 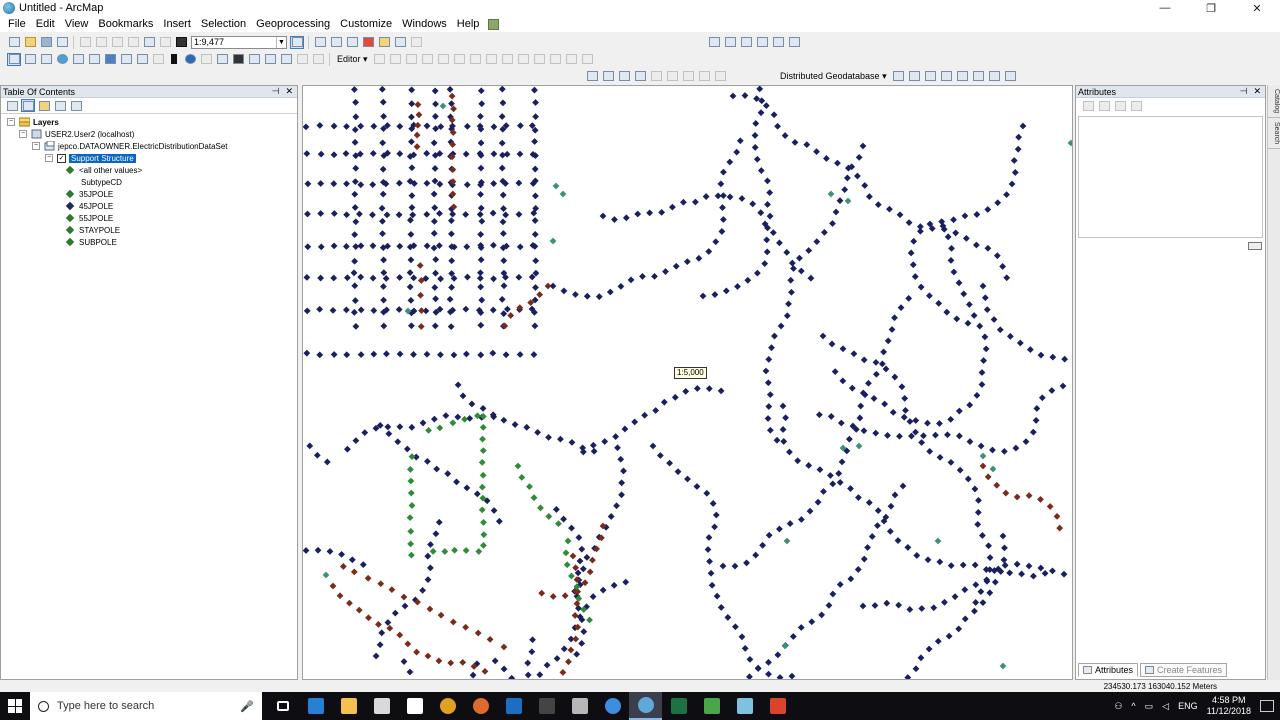 I want to click on terminal-taskbar-icon, so click(x=546, y=706).